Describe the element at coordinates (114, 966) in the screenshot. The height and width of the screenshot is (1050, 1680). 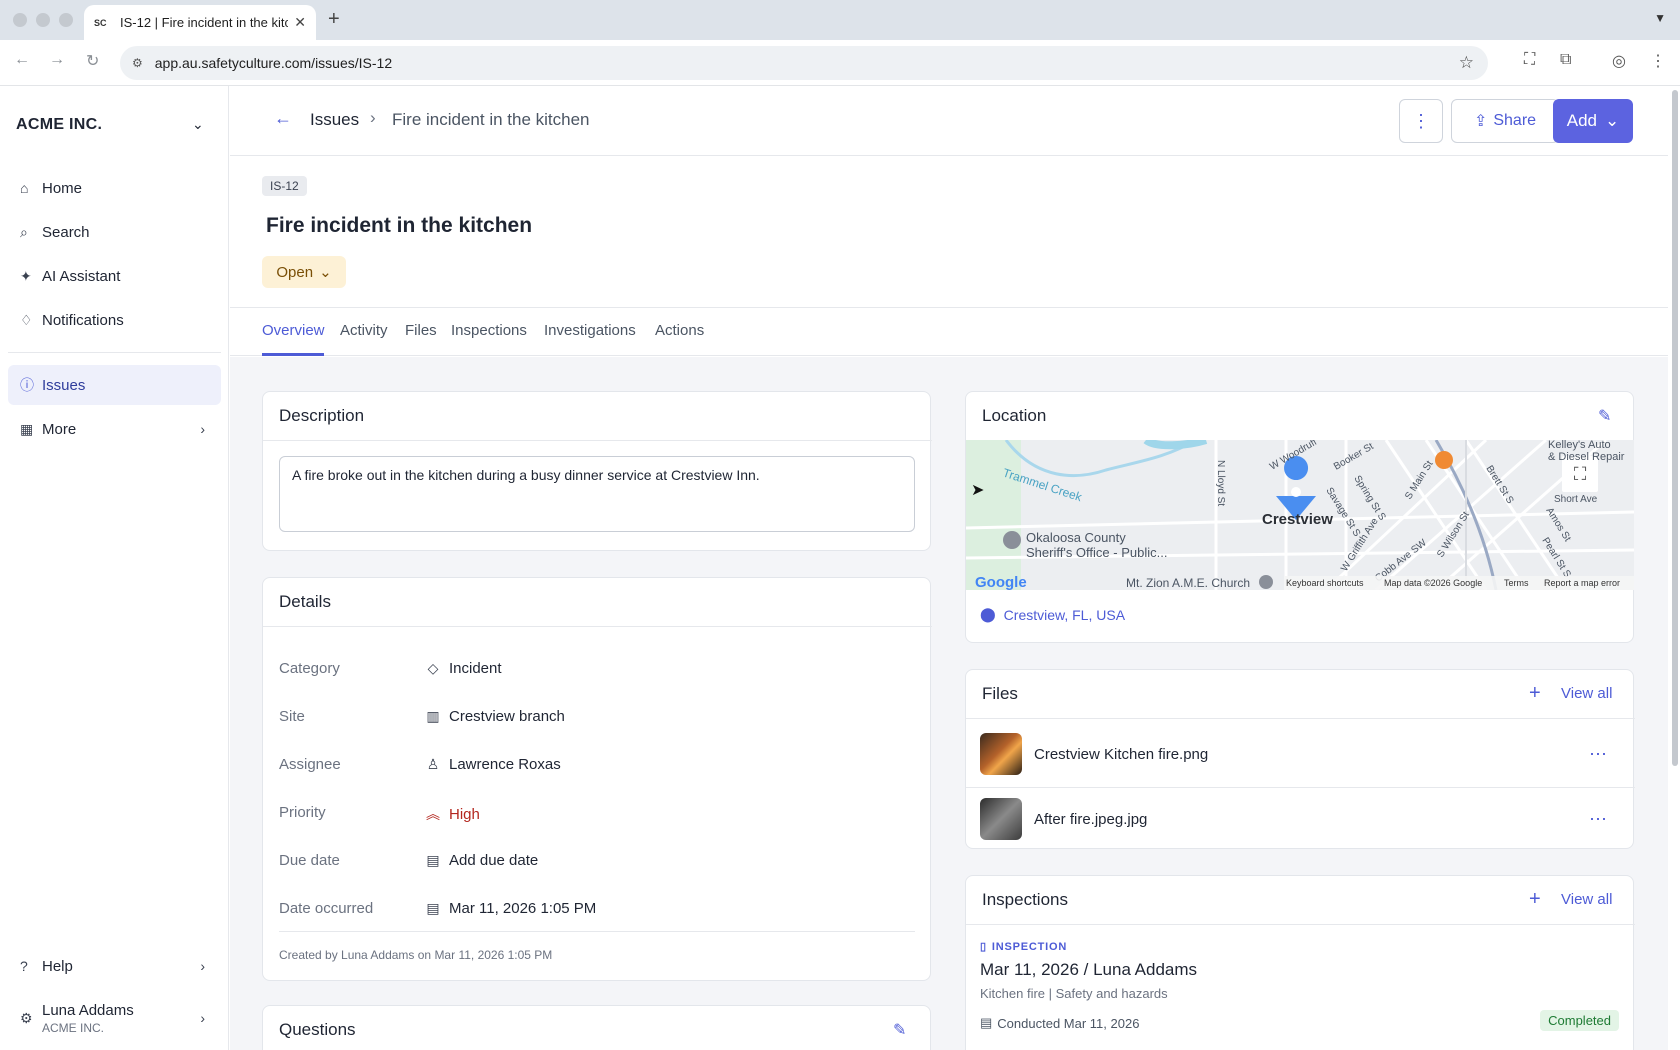
I see `sidebar-item-help: ? Help ›` at that location.